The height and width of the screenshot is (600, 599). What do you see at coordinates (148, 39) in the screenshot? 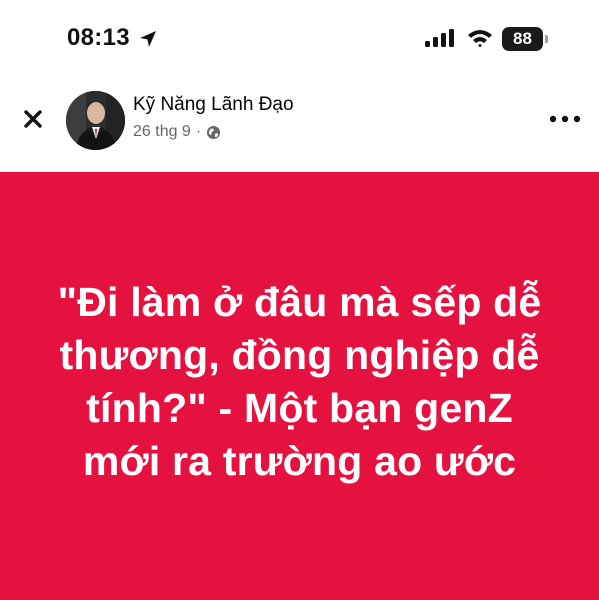
I see `location-arrow-icon` at bounding box center [148, 39].